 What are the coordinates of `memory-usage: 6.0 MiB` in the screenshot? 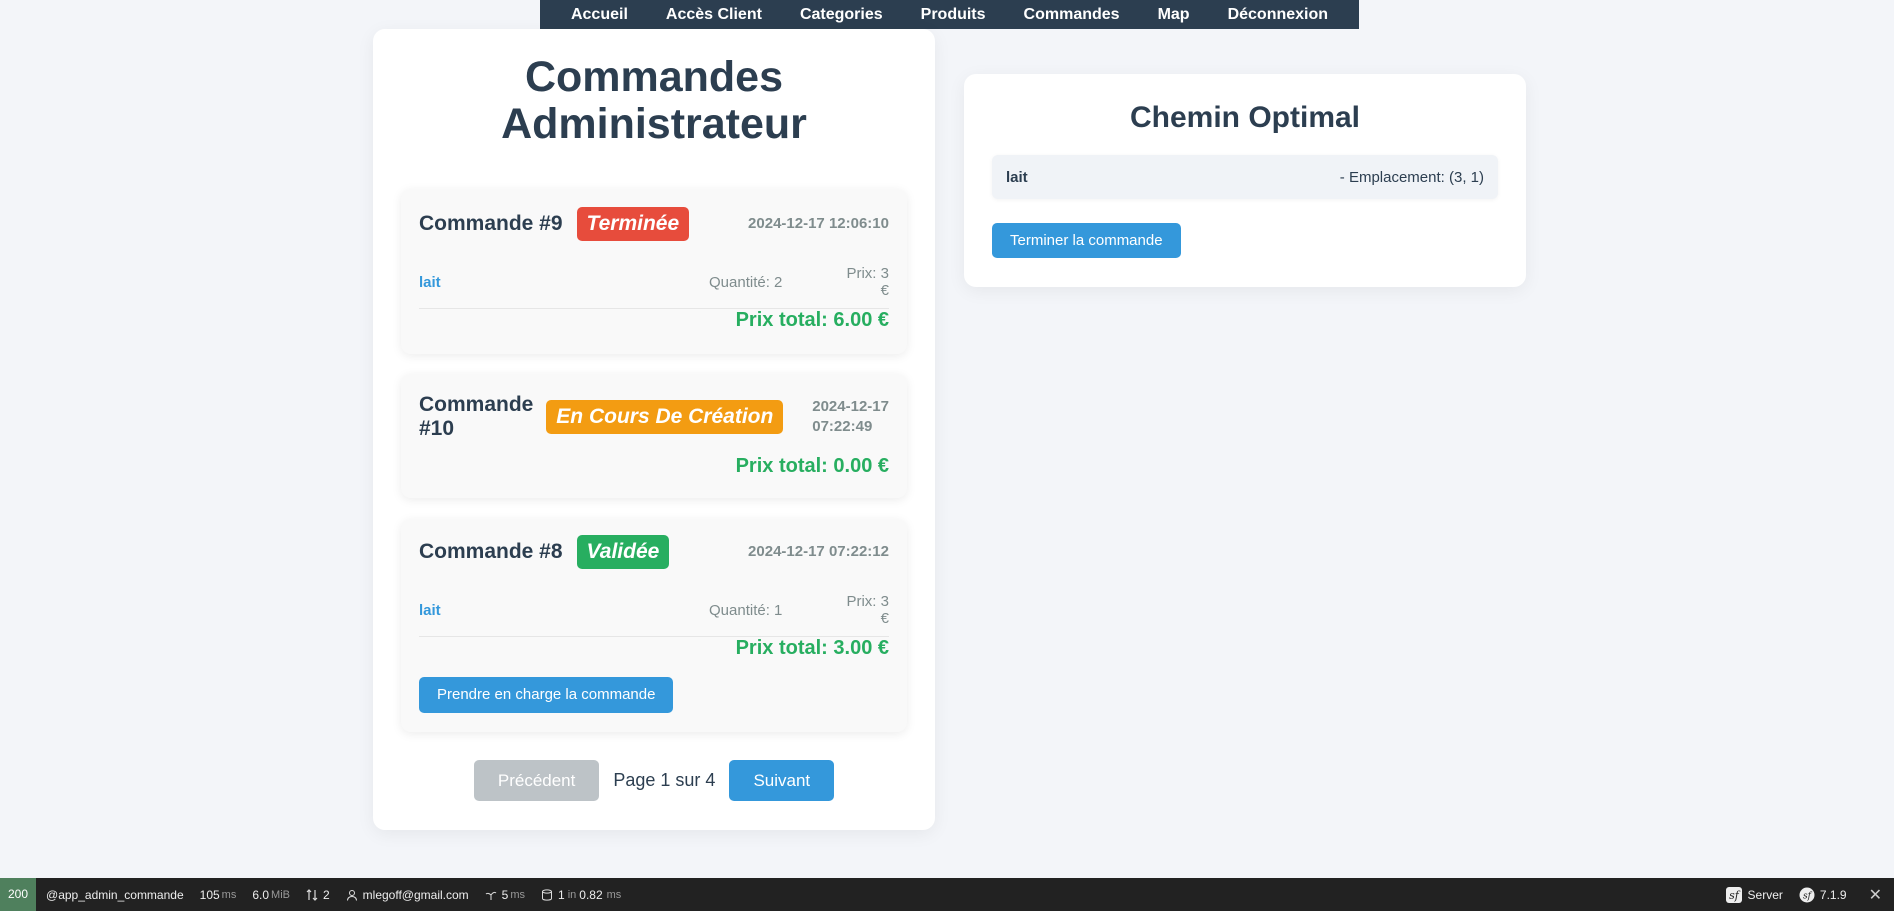 It's located at (273, 895).